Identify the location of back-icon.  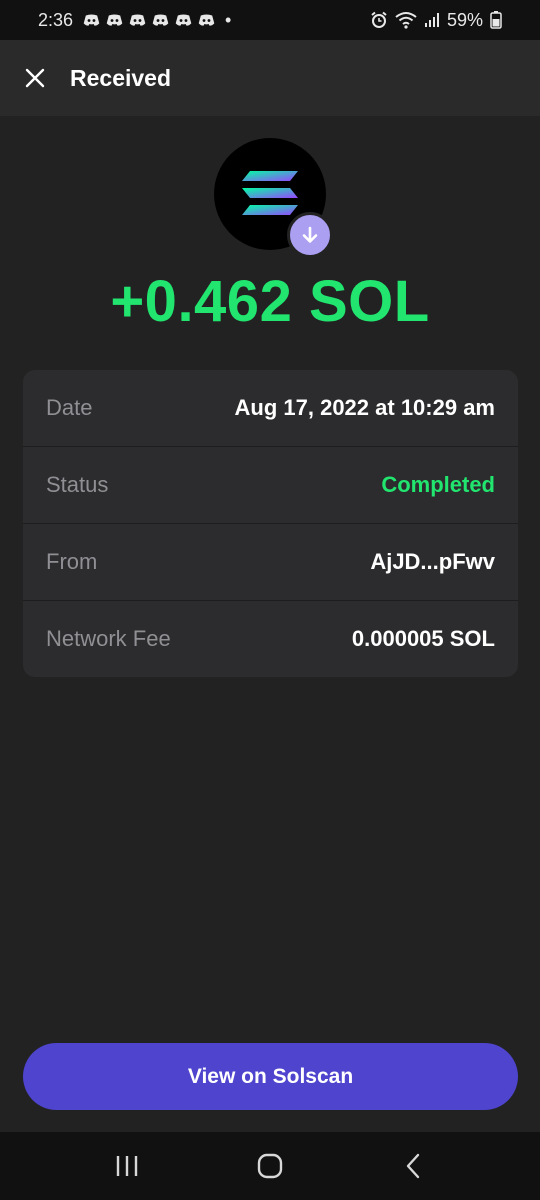
(413, 1166).